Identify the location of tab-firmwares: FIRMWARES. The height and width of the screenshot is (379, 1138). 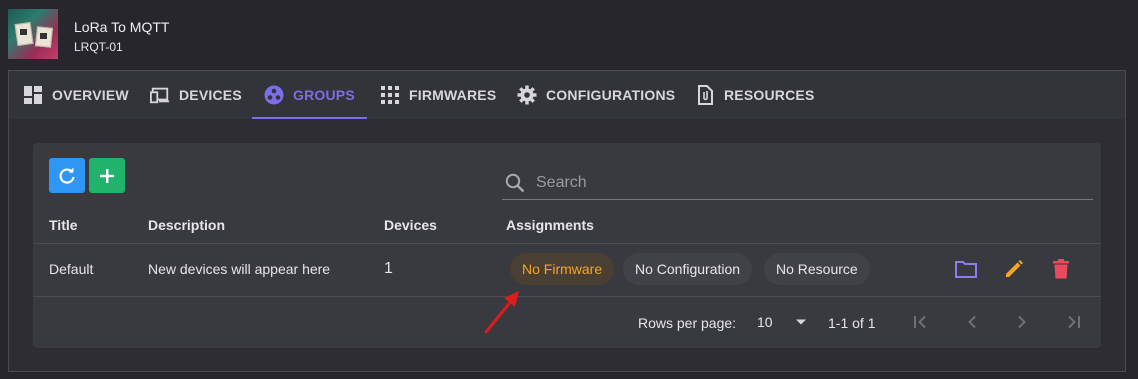
(438, 95).